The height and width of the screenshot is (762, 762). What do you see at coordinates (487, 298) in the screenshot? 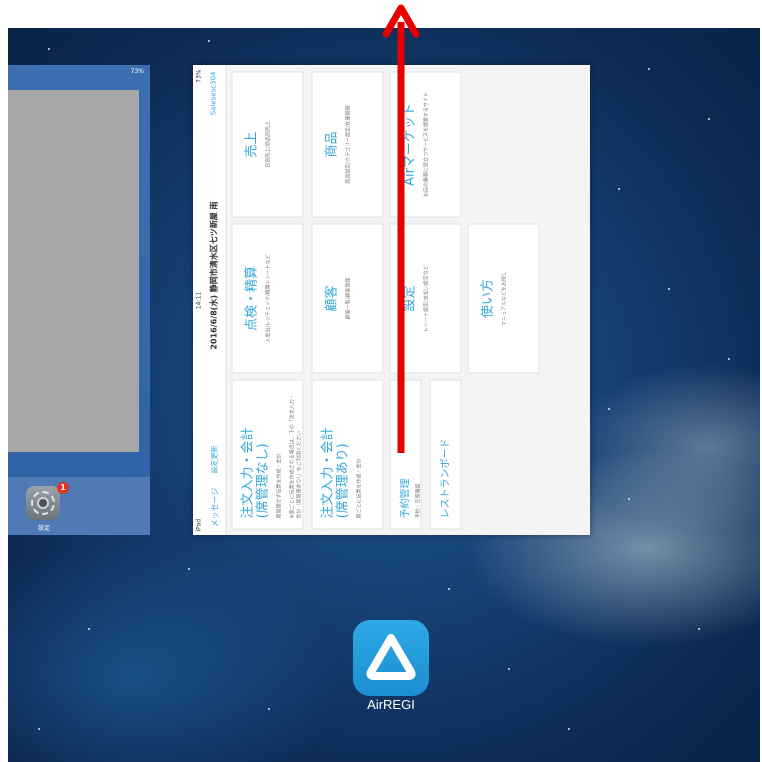
I see `tile-title: 使い方` at bounding box center [487, 298].